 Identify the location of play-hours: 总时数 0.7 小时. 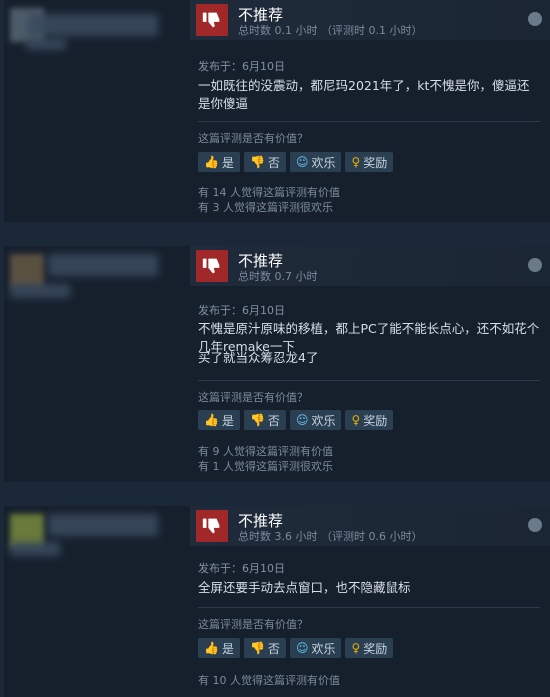
(278, 276).